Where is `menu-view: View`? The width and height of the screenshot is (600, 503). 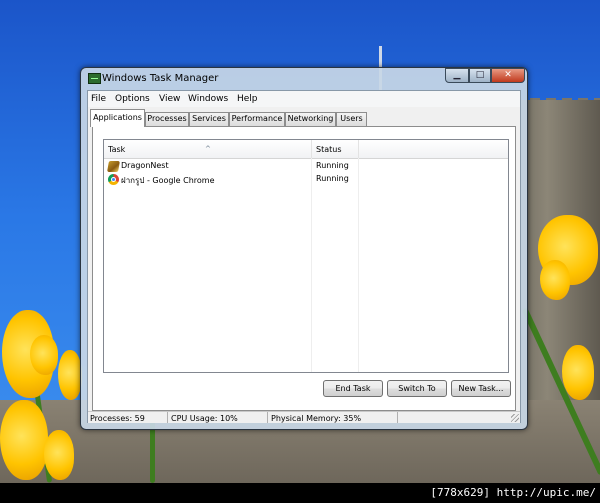 menu-view: View is located at coordinates (169, 99).